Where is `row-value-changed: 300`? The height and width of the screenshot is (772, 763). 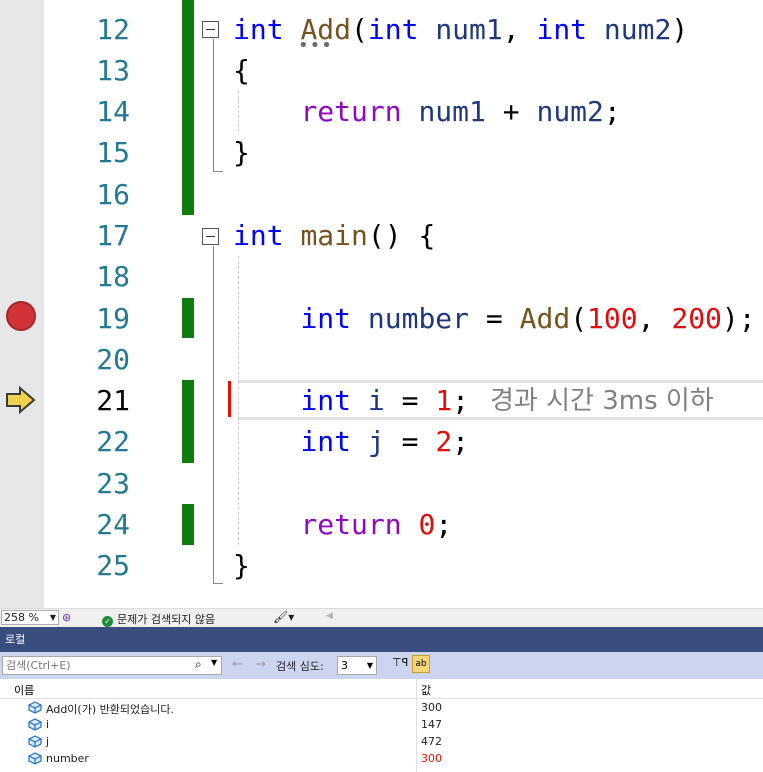 row-value-changed: 300 is located at coordinates (431, 758).